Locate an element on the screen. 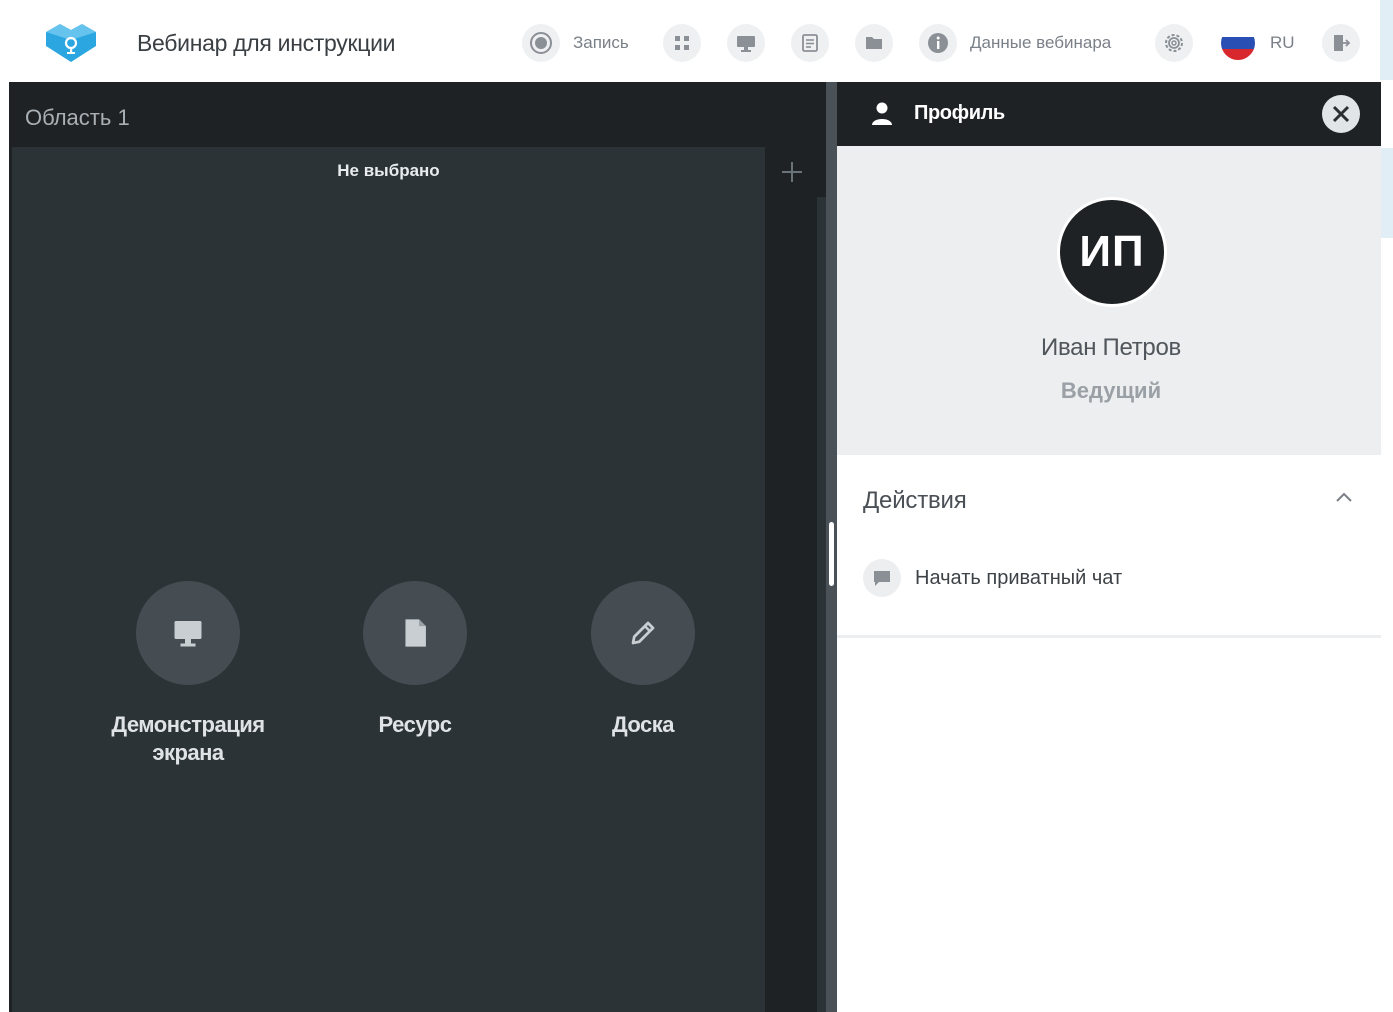  board-tab: Не выбрано is located at coordinates (388, 171).